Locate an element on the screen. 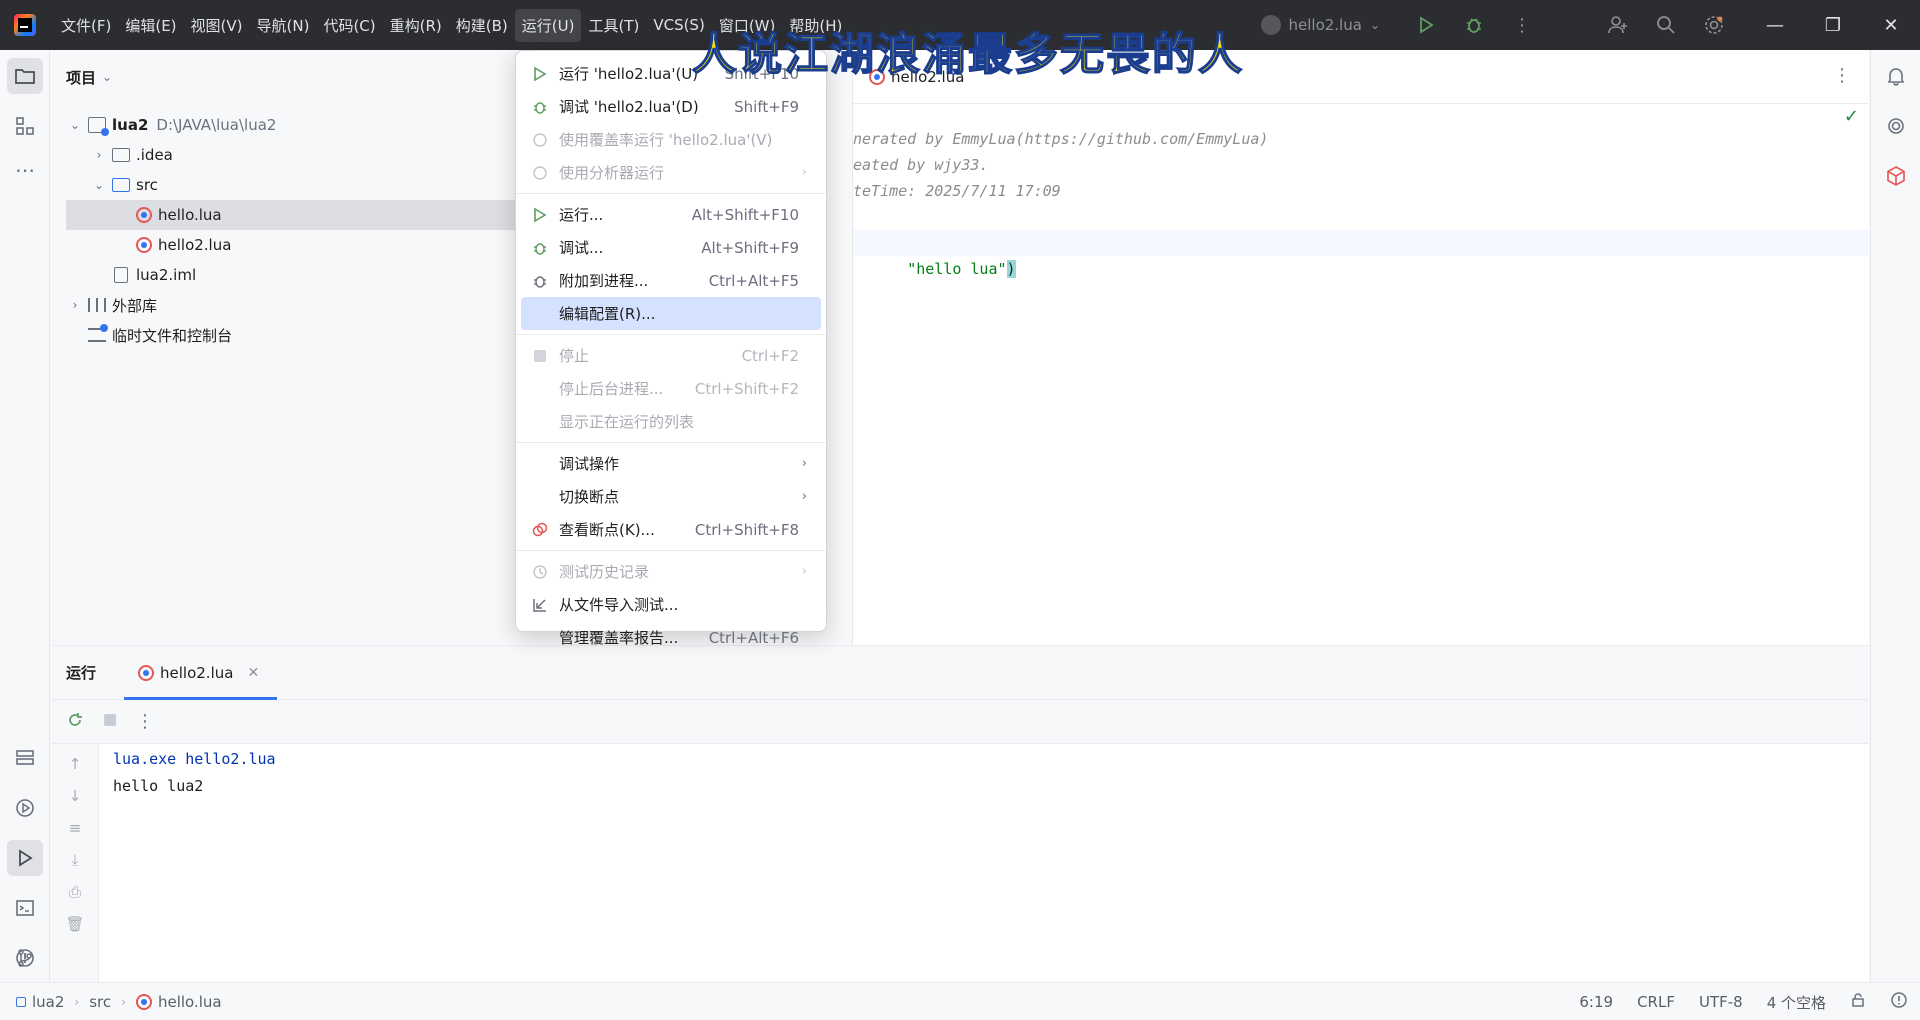 The width and height of the screenshot is (1920, 1020). menu-tools: 工具(T) is located at coordinates (613, 25).